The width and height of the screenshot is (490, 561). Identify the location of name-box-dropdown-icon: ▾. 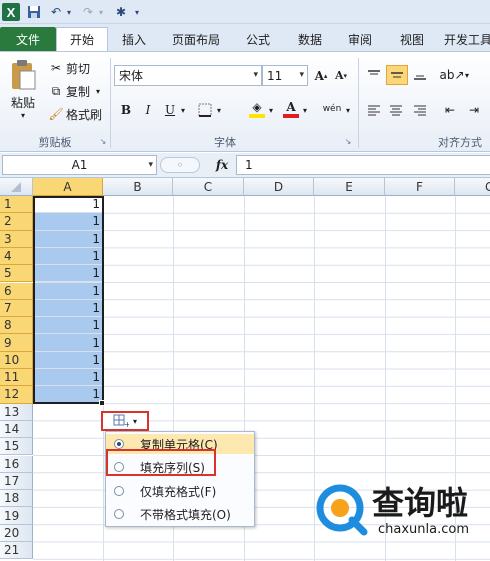
(150, 165).